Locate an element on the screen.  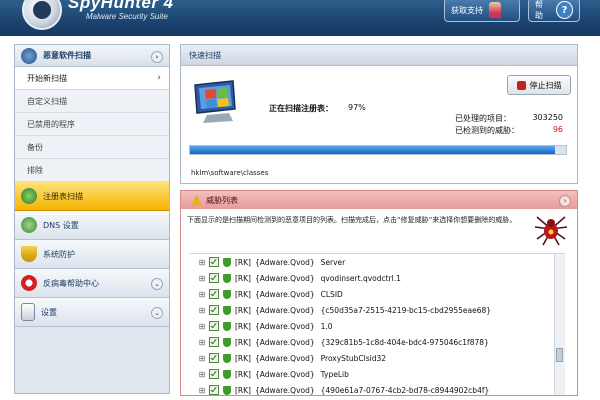
processed-items-value: 303250 is located at coordinates (547, 117).